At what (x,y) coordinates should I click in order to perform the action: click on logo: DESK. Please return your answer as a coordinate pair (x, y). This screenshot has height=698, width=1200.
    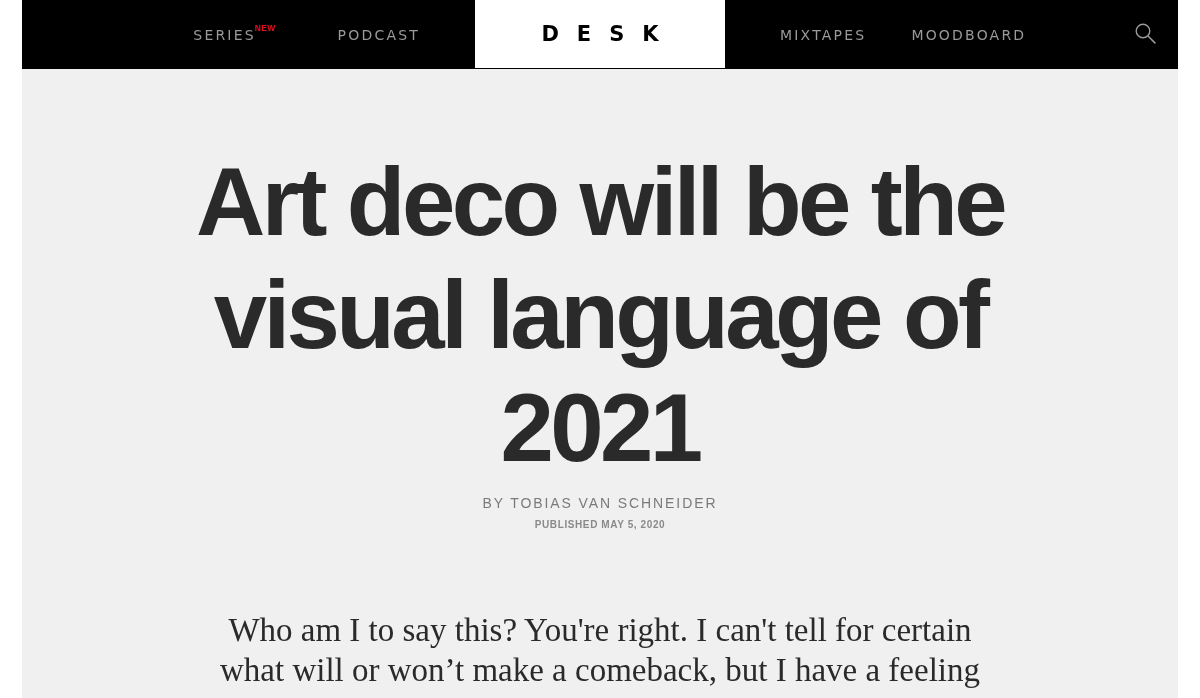
    Looking at the image, I should click on (600, 34).